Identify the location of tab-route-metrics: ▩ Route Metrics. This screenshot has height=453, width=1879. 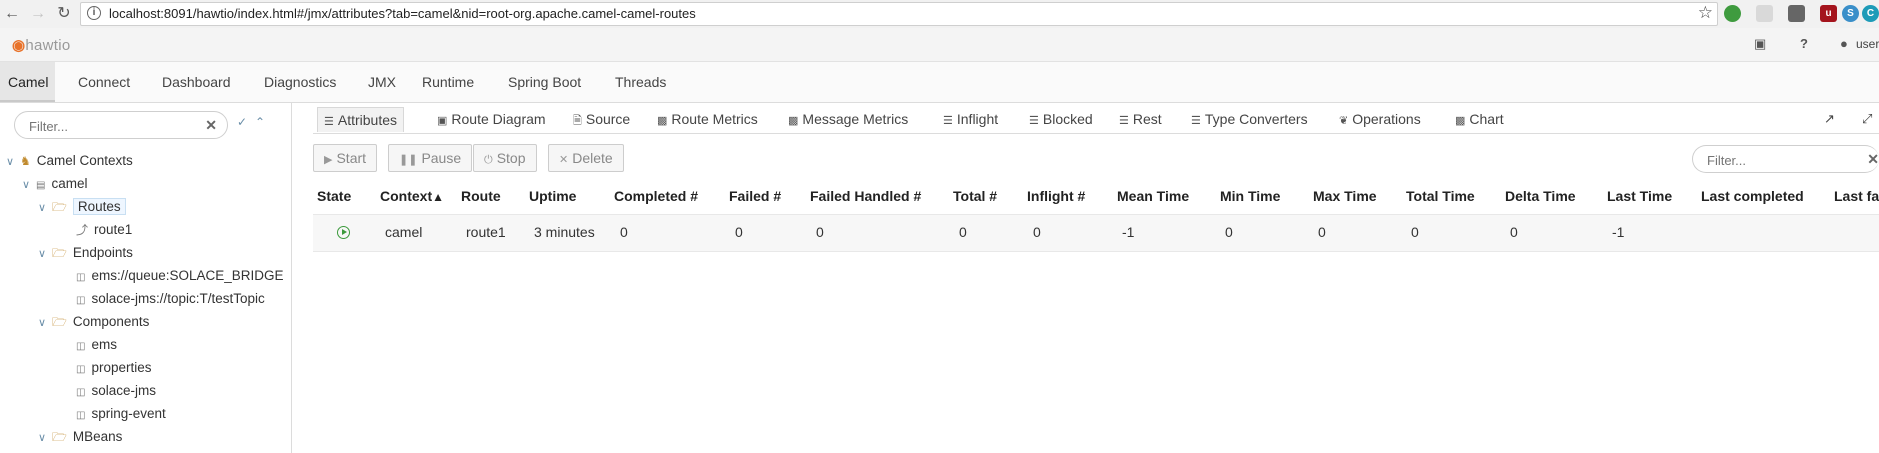
(707, 119).